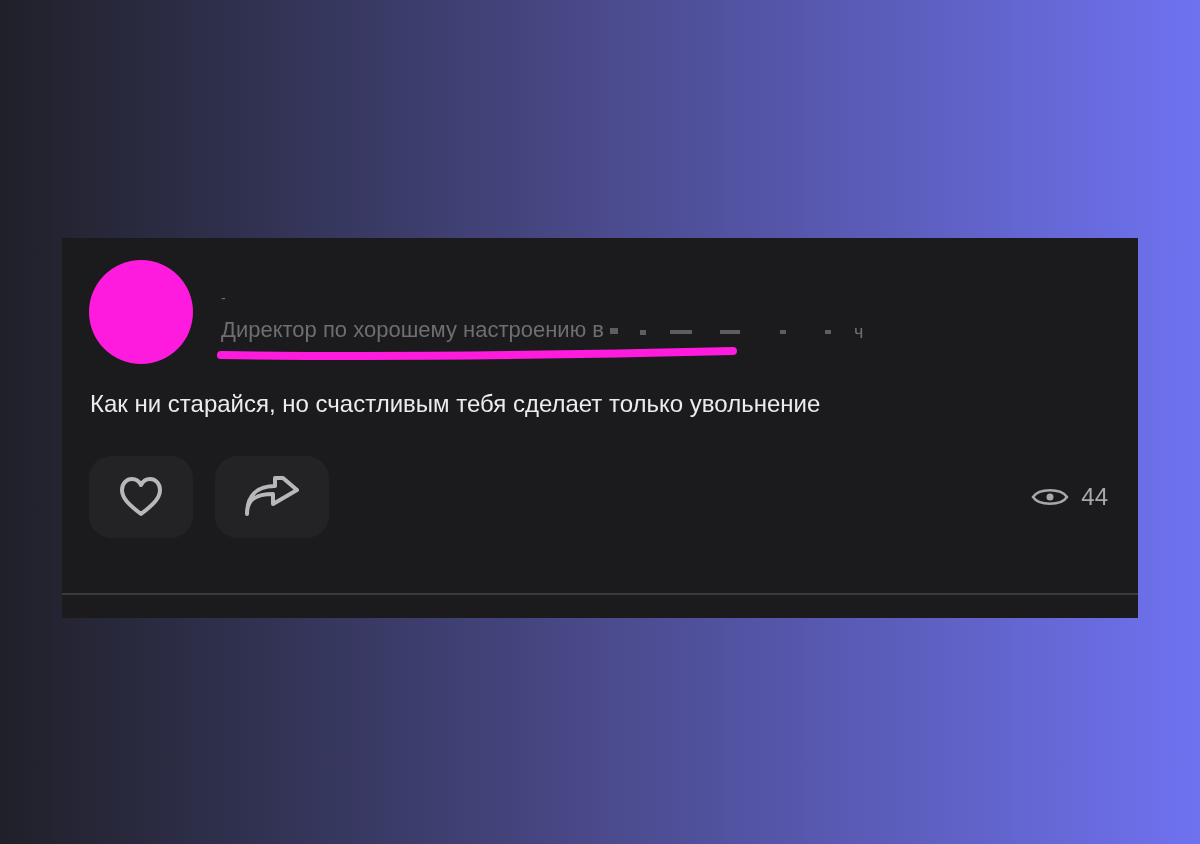 The image size is (1200, 844). I want to click on view-count: 44, so click(1094, 497).